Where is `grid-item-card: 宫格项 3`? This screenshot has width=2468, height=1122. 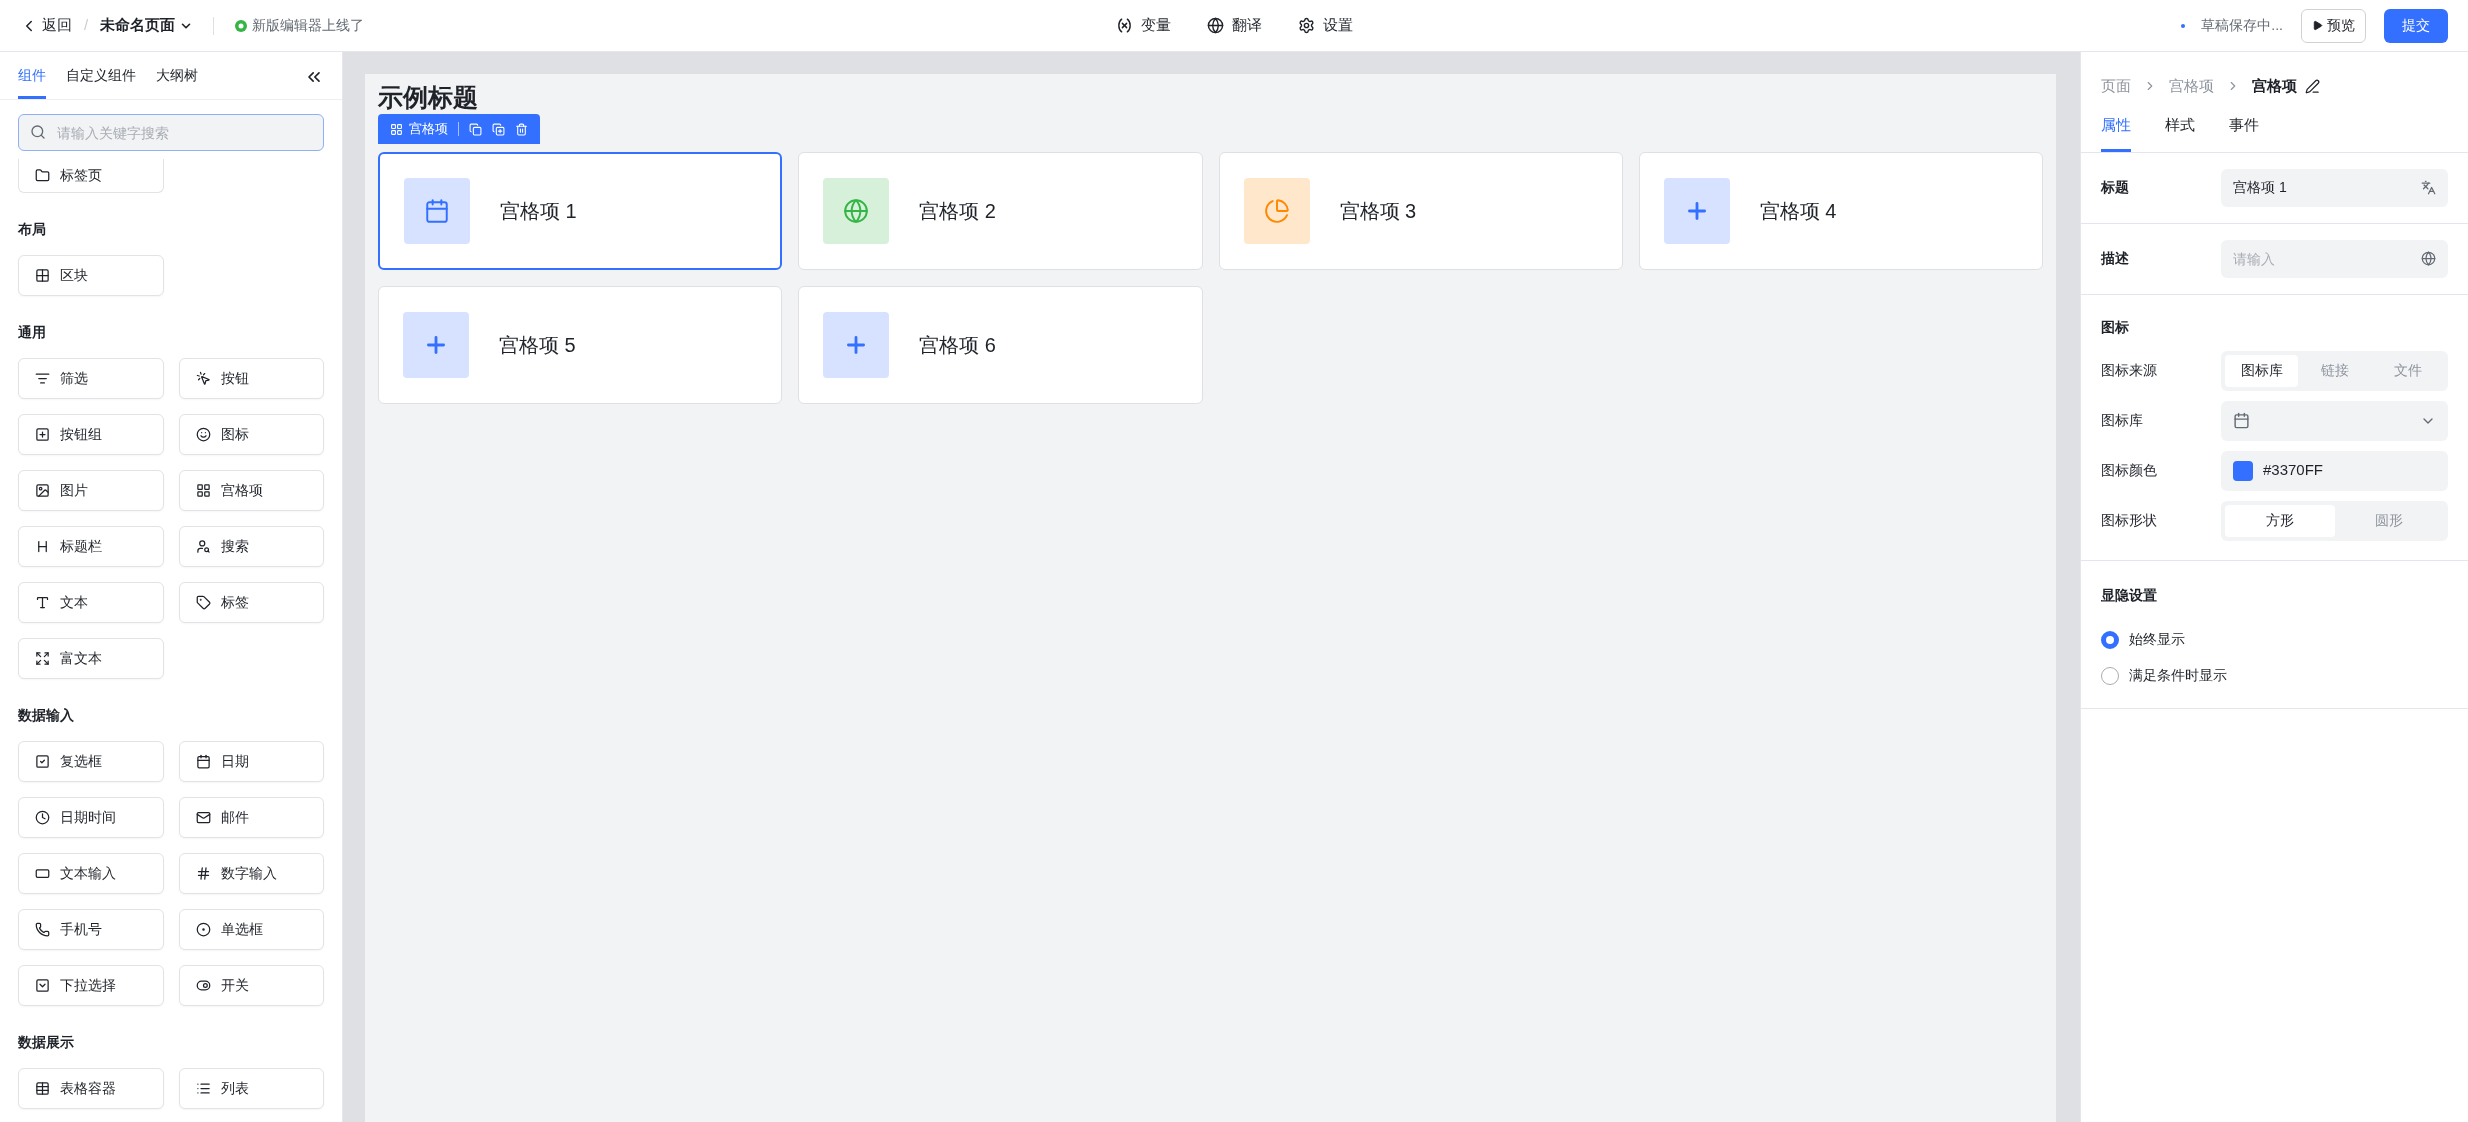 grid-item-card: 宫格项 3 is located at coordinates (1420, 211).